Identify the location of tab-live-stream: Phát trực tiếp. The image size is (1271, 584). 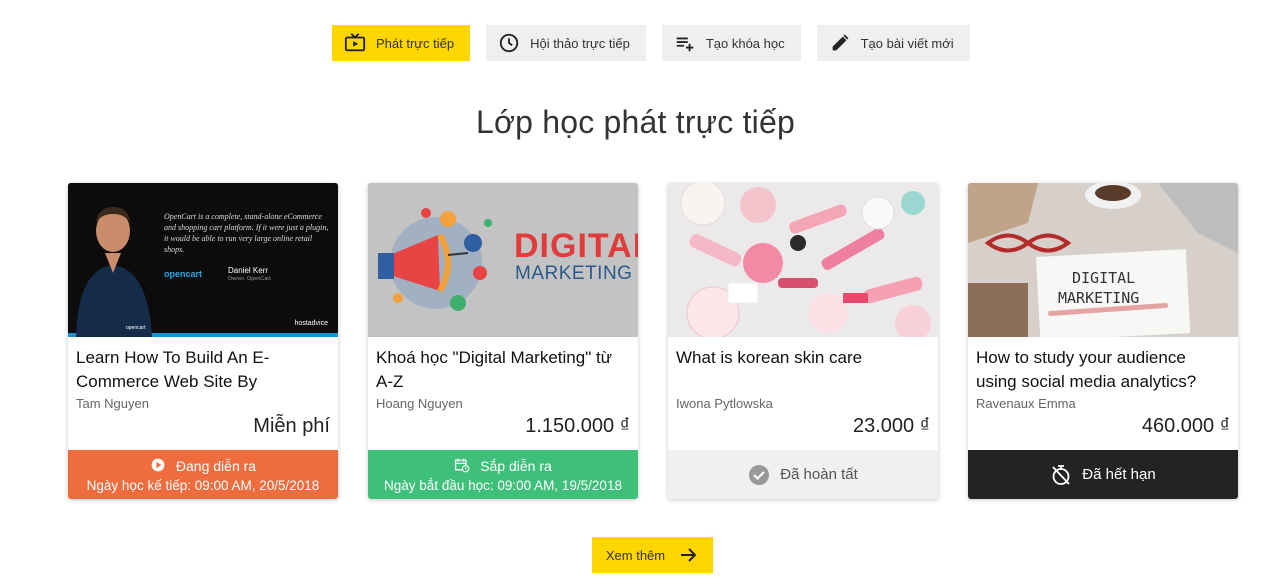
(401, 43).